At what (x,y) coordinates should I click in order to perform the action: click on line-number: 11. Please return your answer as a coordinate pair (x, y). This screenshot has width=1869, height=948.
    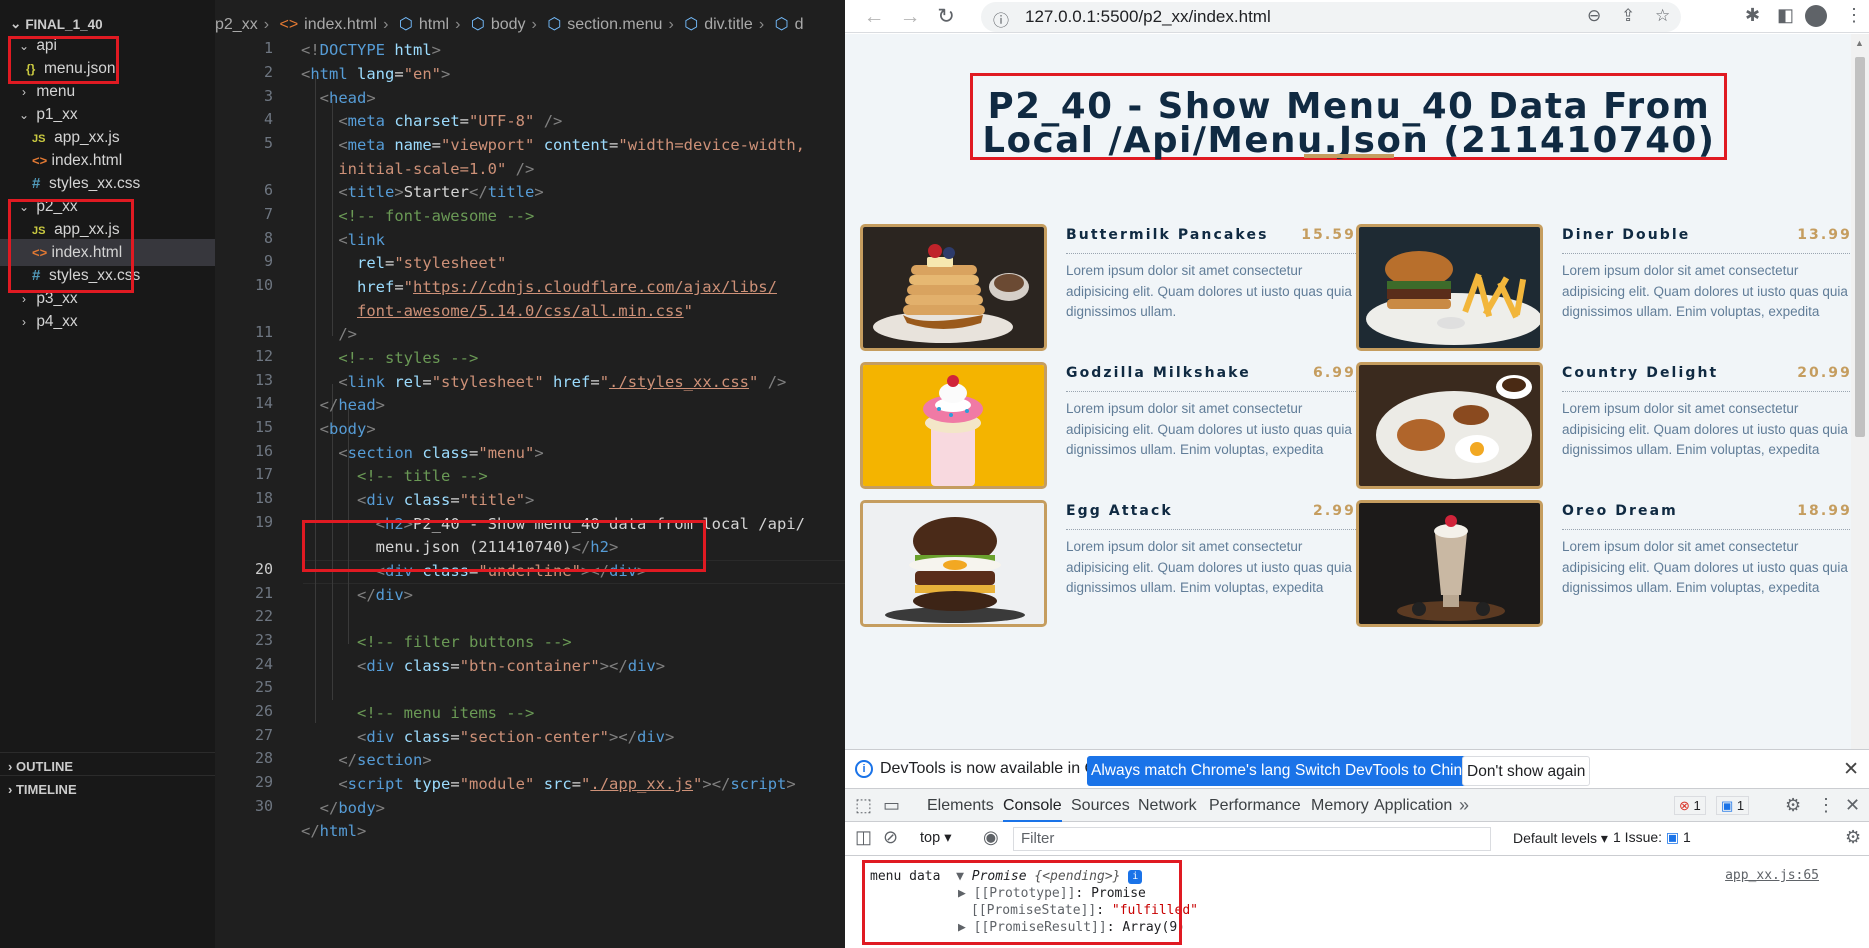
    Looking at the image, I should click on (263, 332).